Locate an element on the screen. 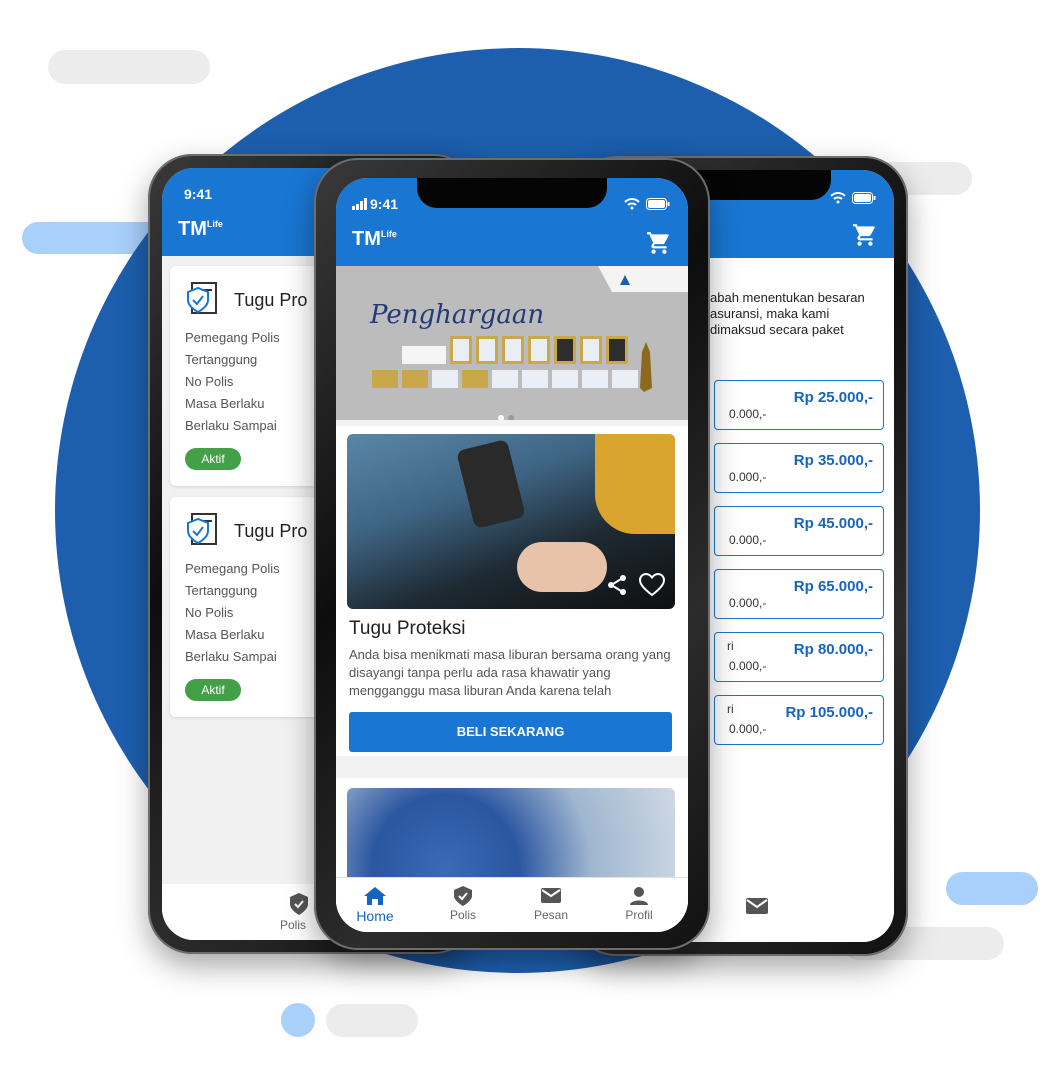 This screenshot has height=1075, width=1050. price-option: Rp 65.000,- 0.000,- is located at coordinates (799, 594).